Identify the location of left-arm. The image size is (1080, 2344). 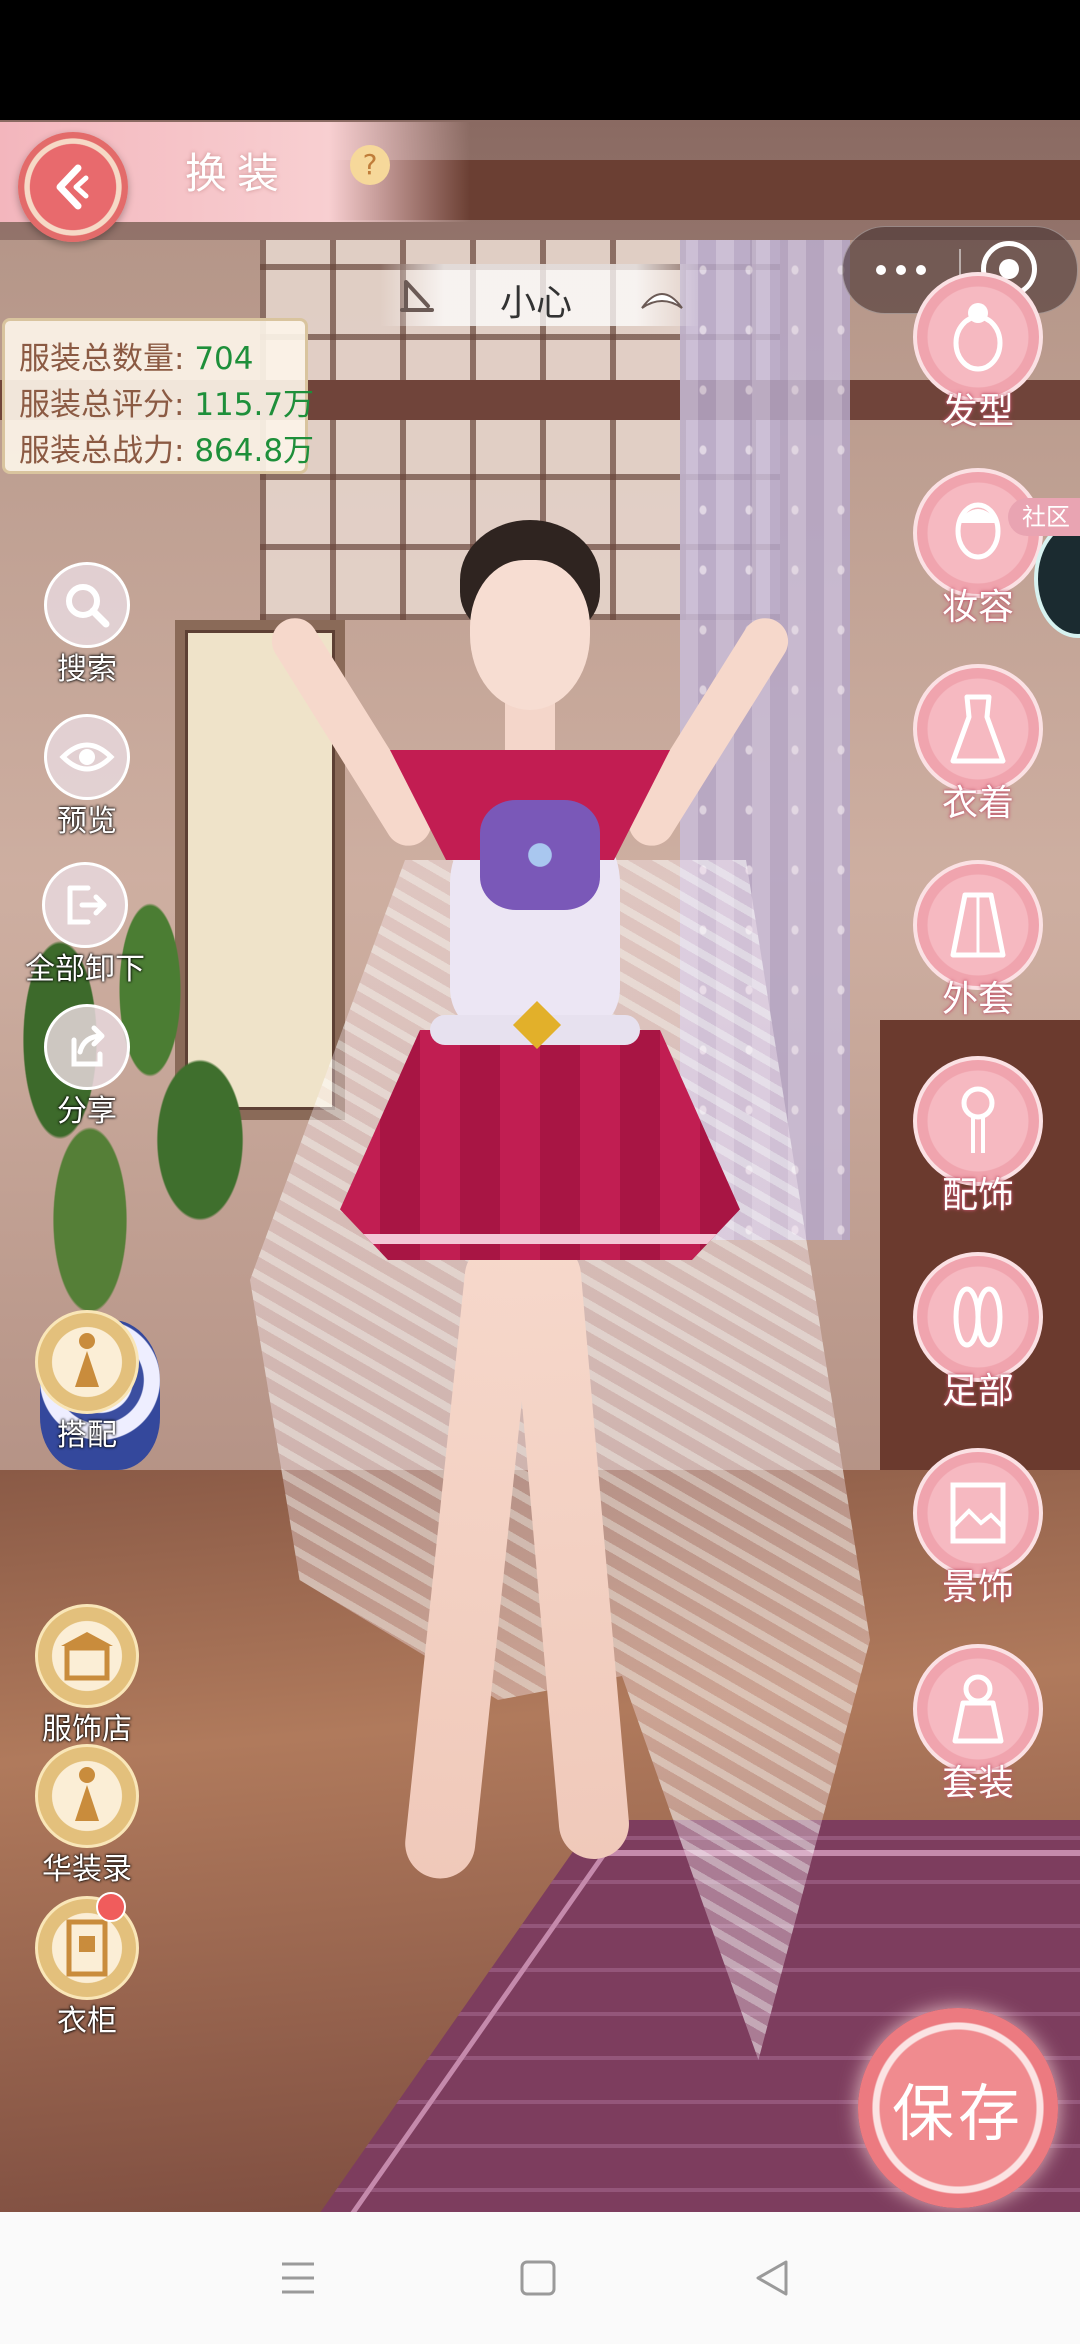
(351, 732).